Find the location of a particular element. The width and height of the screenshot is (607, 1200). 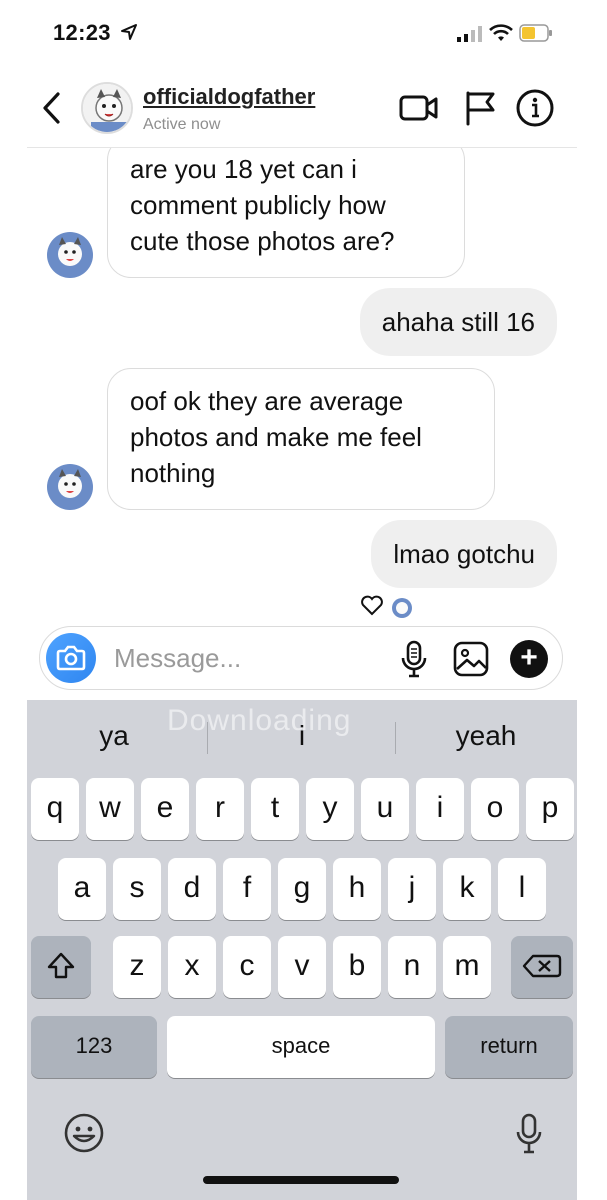

plus-icon: + is located at coordinates (529, 659).